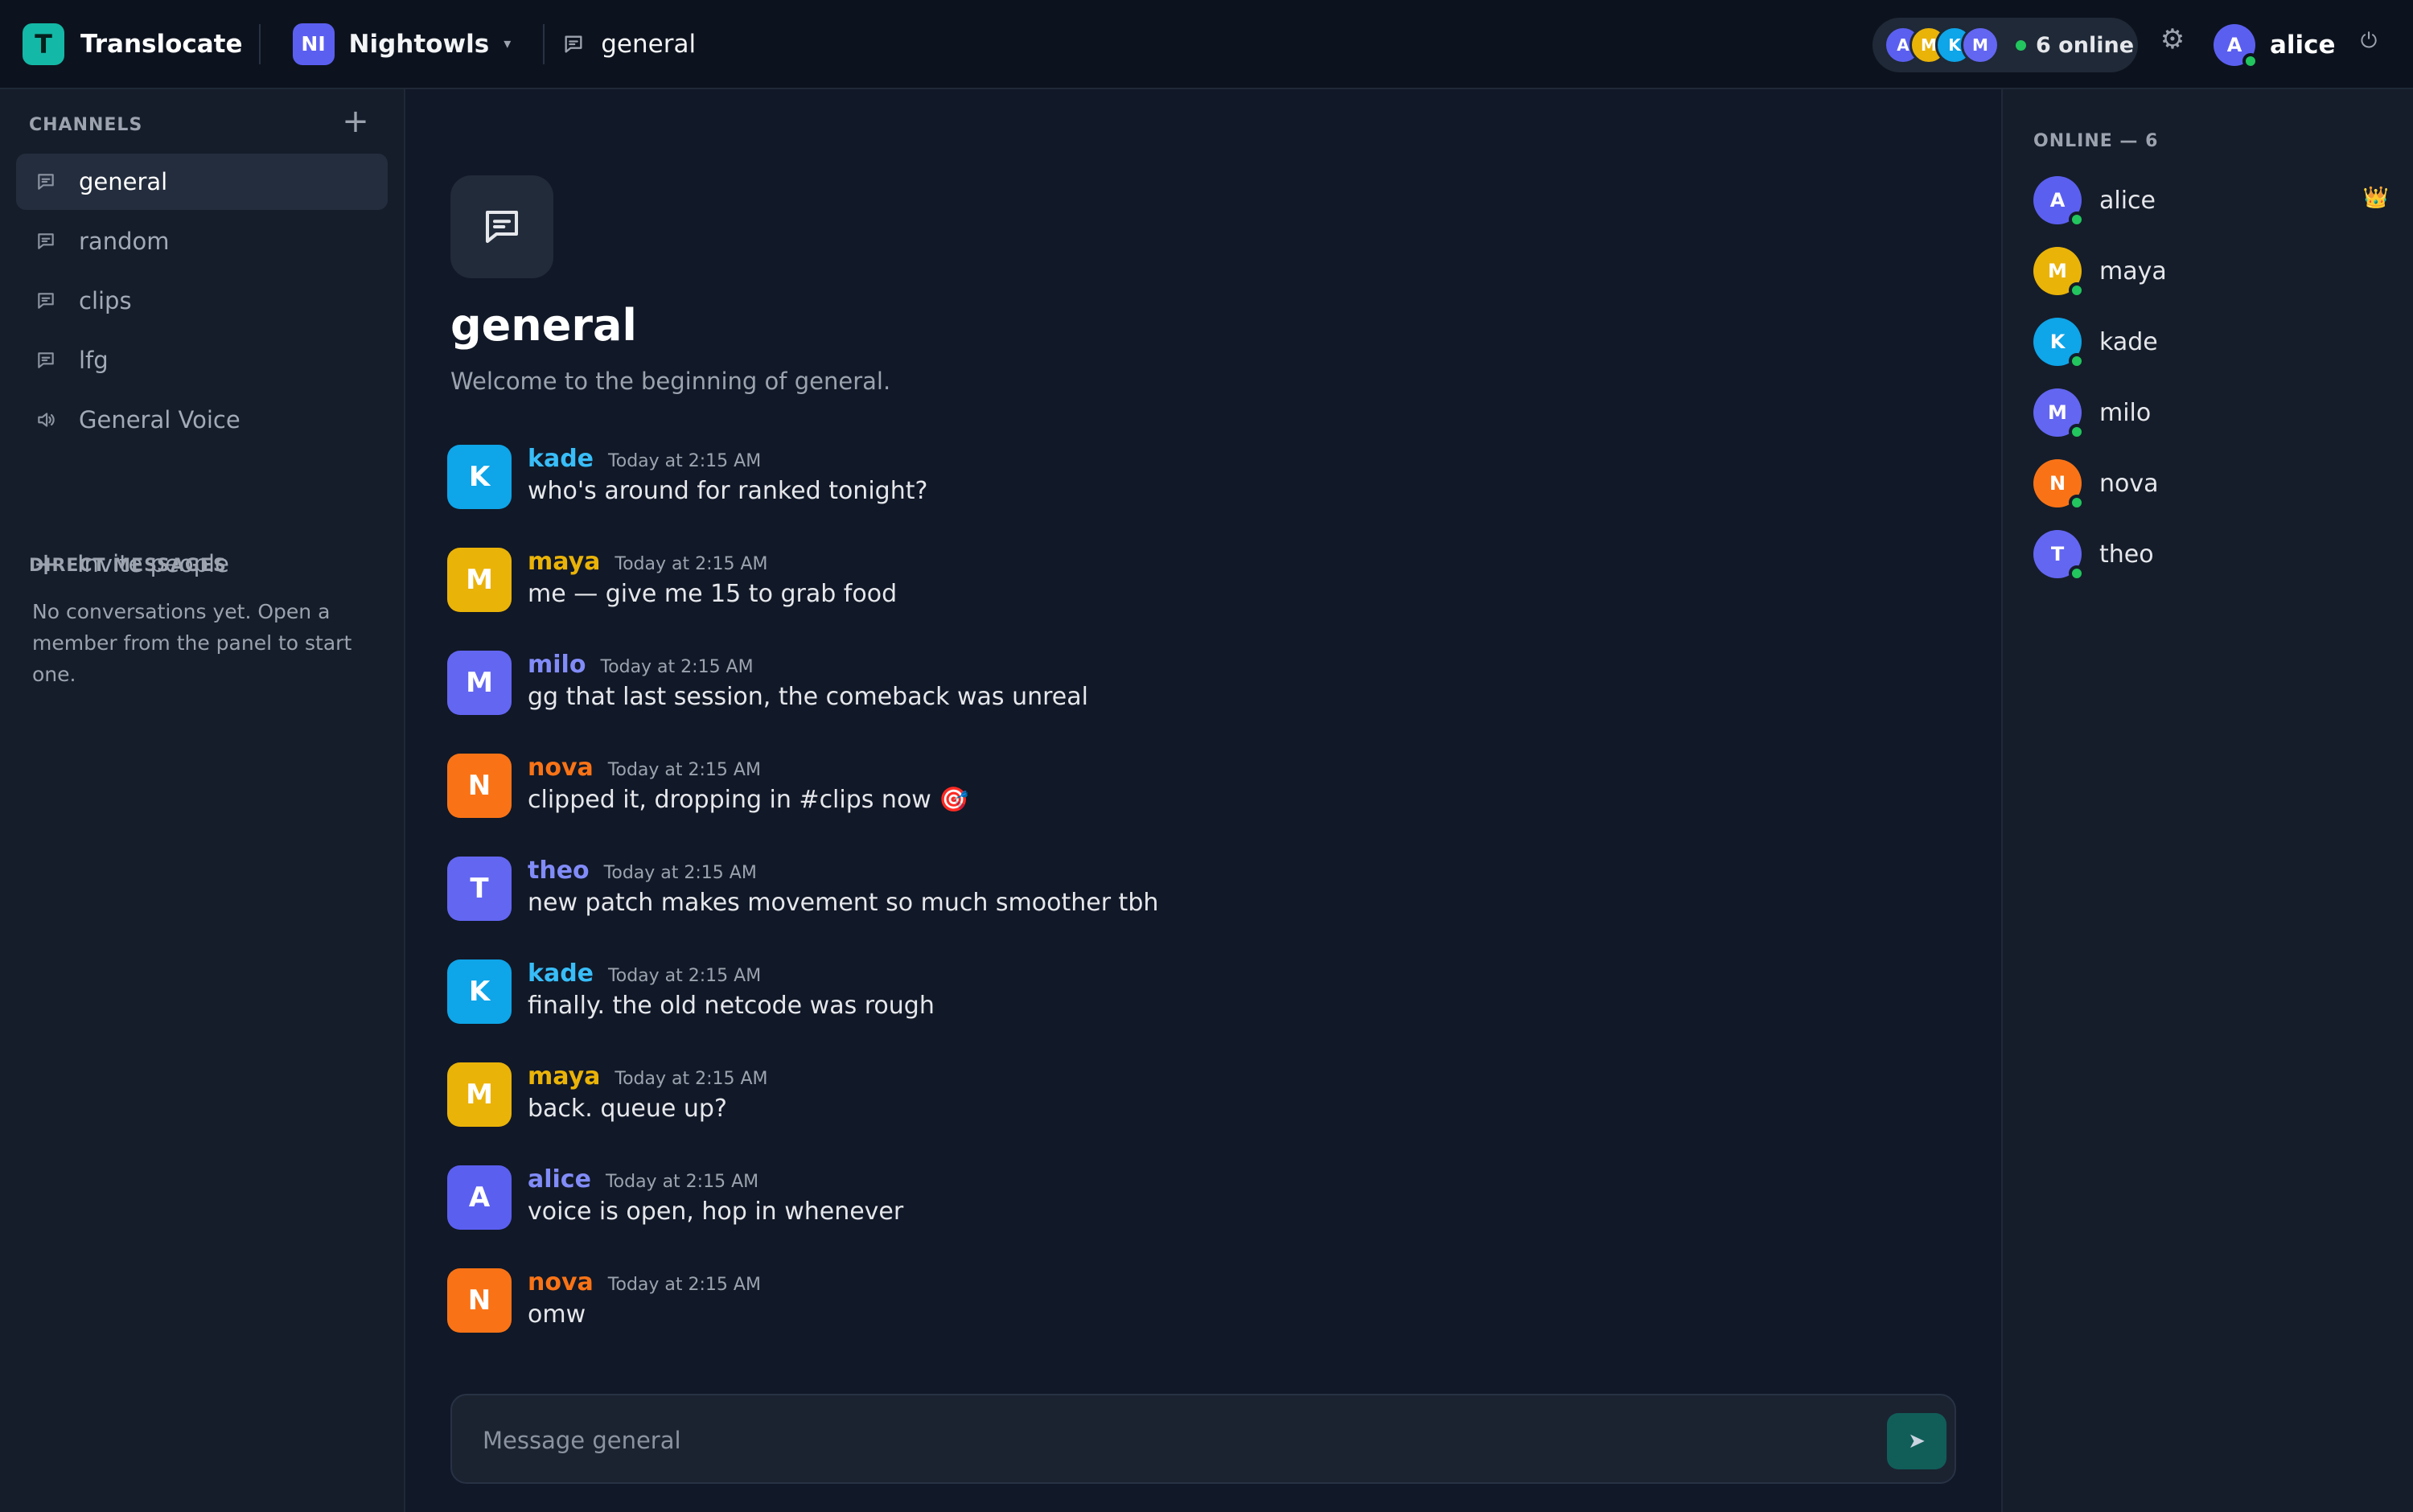  Describe the element at coordinates (479, 1198) in the screenshot. I see `avatar: A` at that location.